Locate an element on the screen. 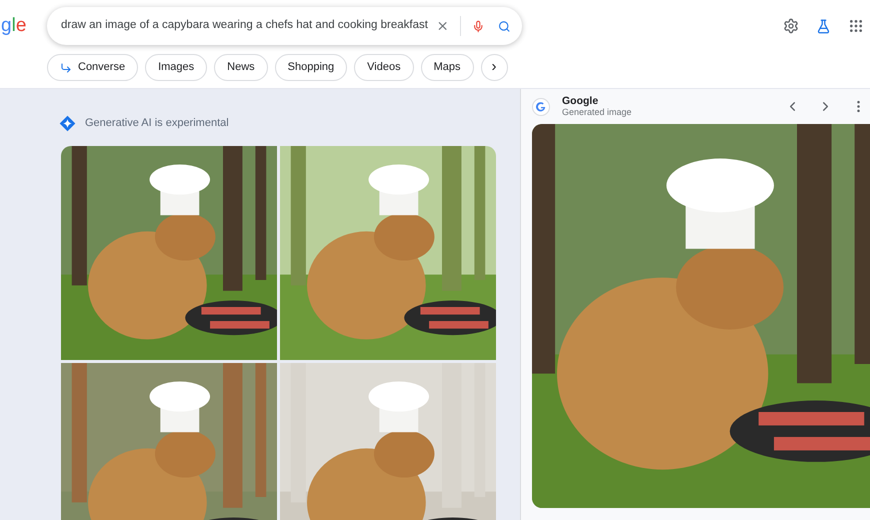 The width and height of the screenshot is (870, 520). filter-chip: News is located at coordinates (241, 67).